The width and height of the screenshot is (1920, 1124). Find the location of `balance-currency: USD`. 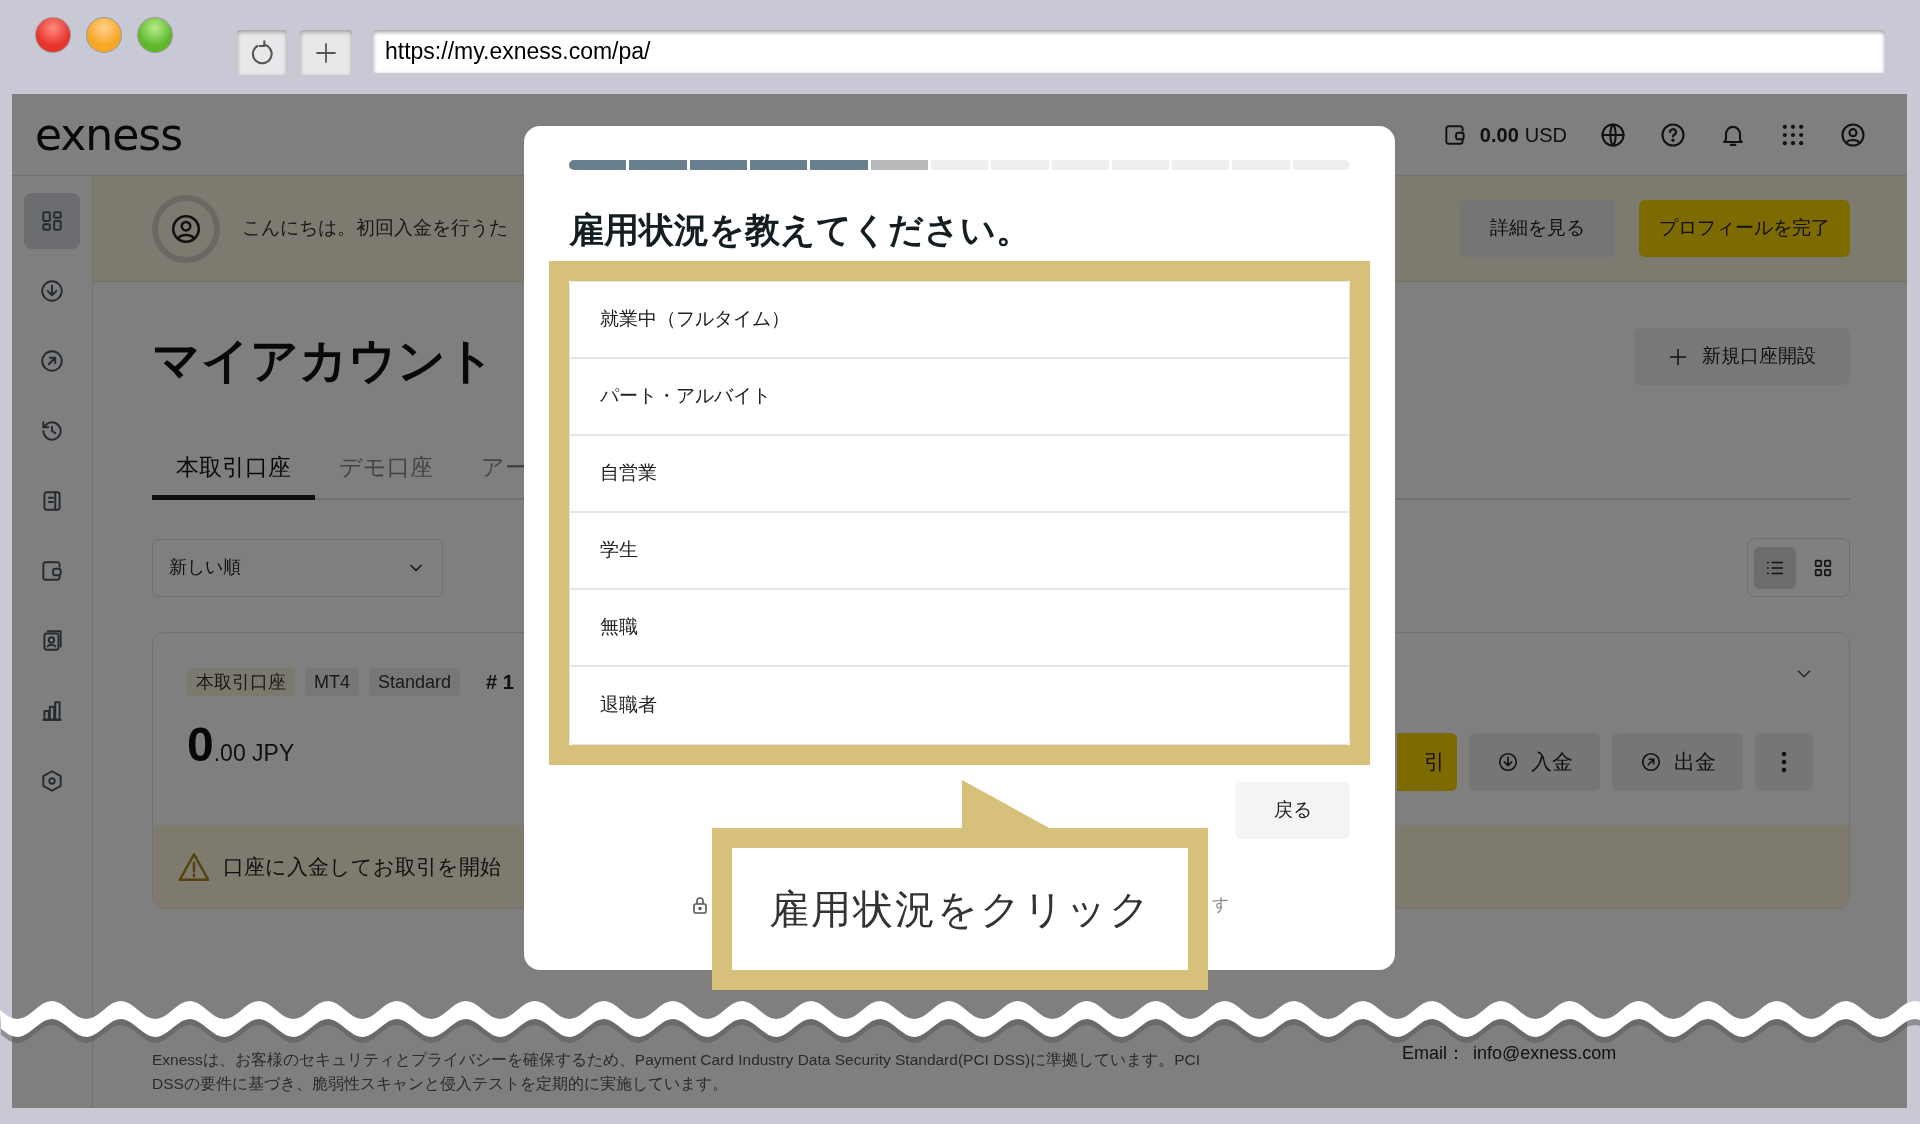

balance-currency: USD is located at coordinates (1545, 135).